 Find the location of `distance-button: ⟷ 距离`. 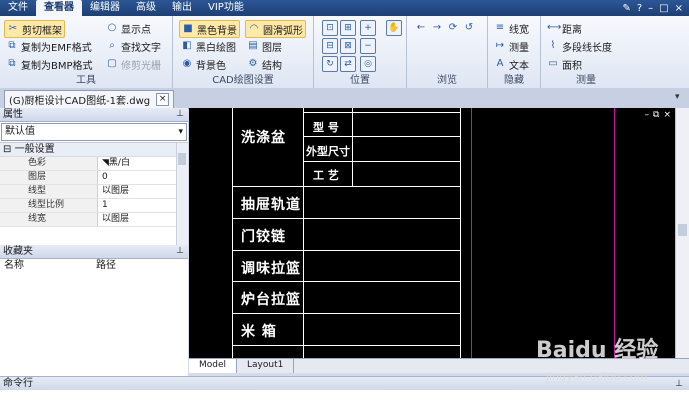

distance-button: ⟷ 距离 is located at coordinates (564, 28).